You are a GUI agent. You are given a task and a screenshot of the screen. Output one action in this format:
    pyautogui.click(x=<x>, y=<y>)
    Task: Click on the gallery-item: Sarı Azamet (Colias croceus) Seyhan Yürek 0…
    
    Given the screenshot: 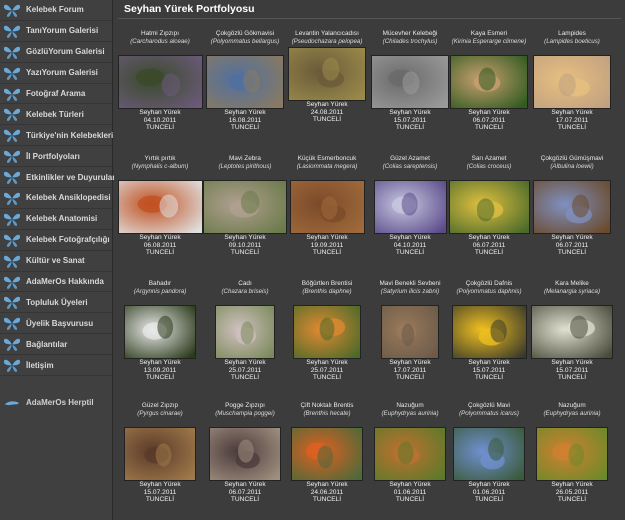 What is the action you would take?
    pyautogui.click(x=489, y=206)
    